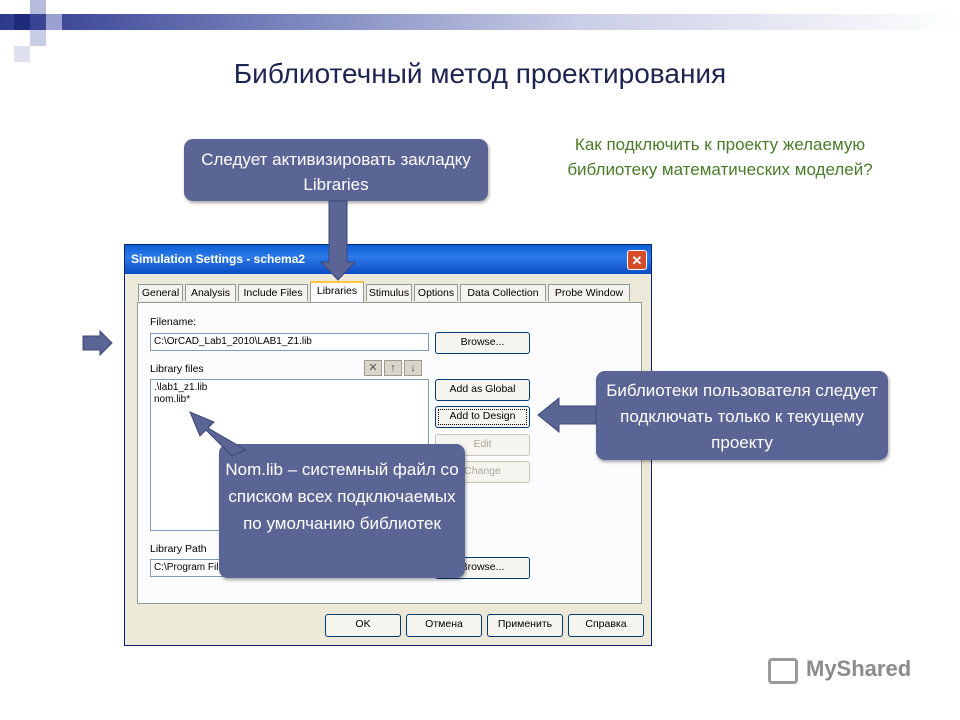 The height and width of the screenshot is (720, 960). Describe the element at coordinates (289, 342) in the screenshot. I see `filename-field: C:\OrCAD_Lab1_2010\LAB1_Z1.lib` at that location.